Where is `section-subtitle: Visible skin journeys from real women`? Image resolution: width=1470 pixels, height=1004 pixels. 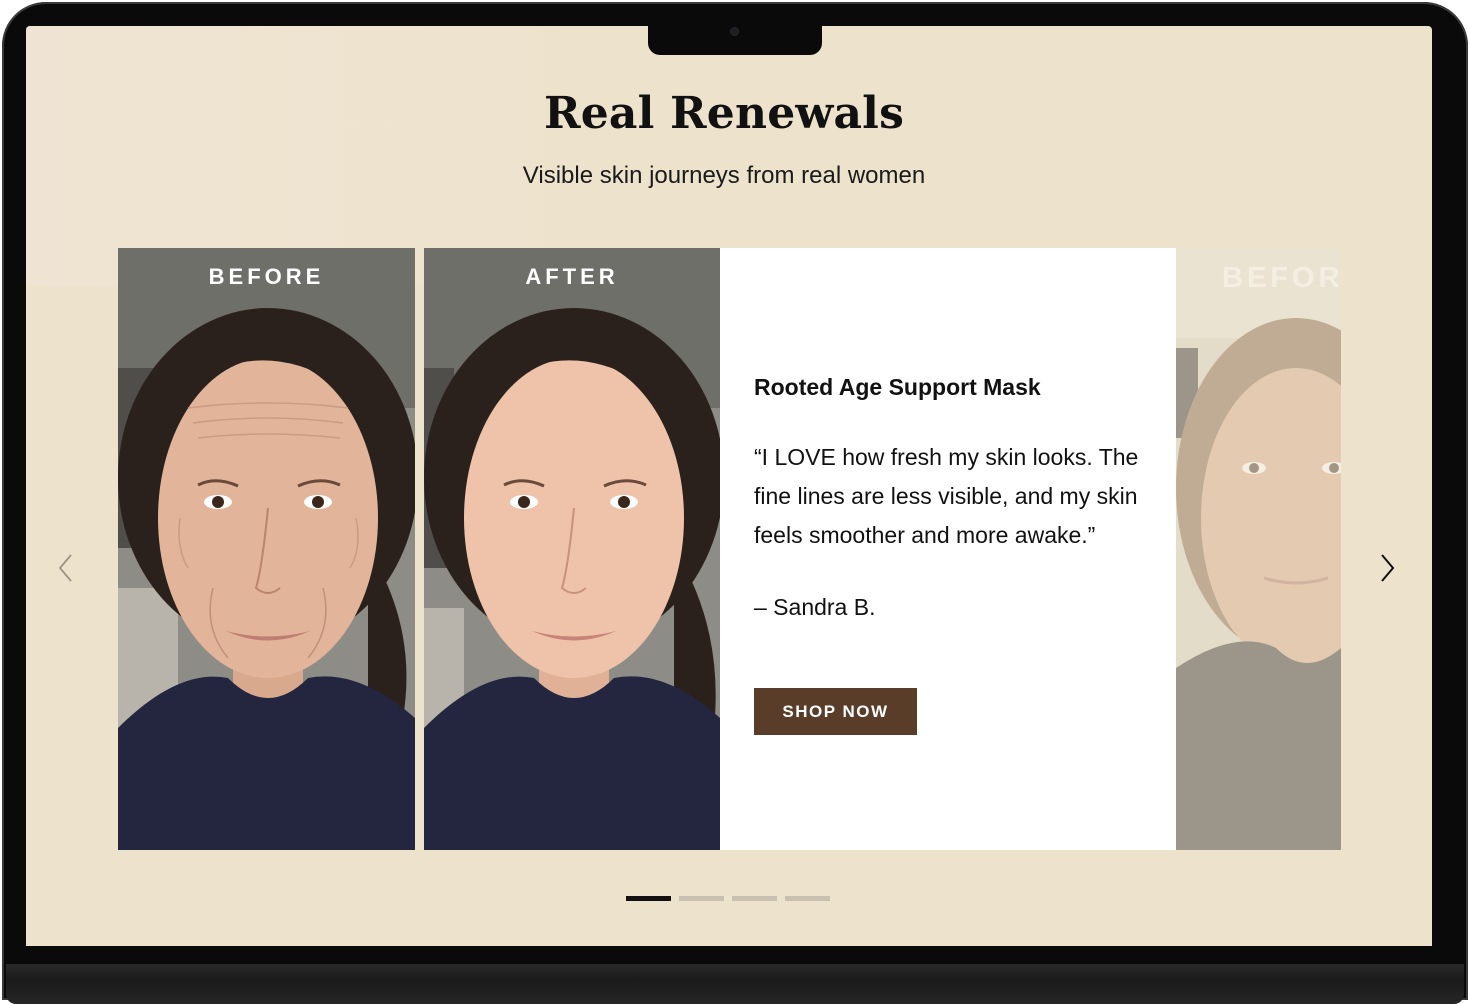
section-subtitle: Visible skin journeys from real women is located at coordinates (724, 175).